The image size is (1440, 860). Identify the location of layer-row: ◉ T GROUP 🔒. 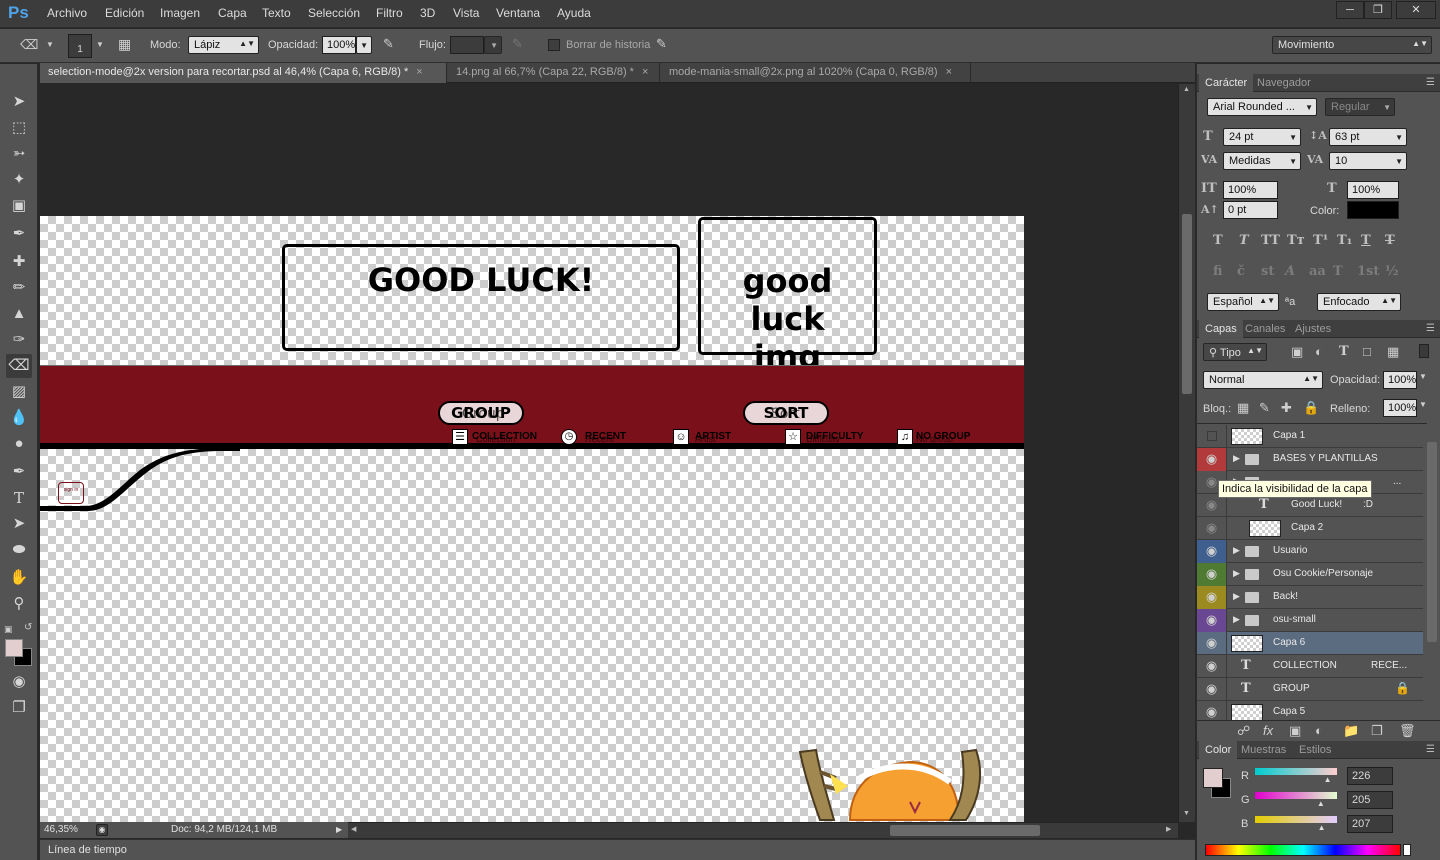
(1310, 689).